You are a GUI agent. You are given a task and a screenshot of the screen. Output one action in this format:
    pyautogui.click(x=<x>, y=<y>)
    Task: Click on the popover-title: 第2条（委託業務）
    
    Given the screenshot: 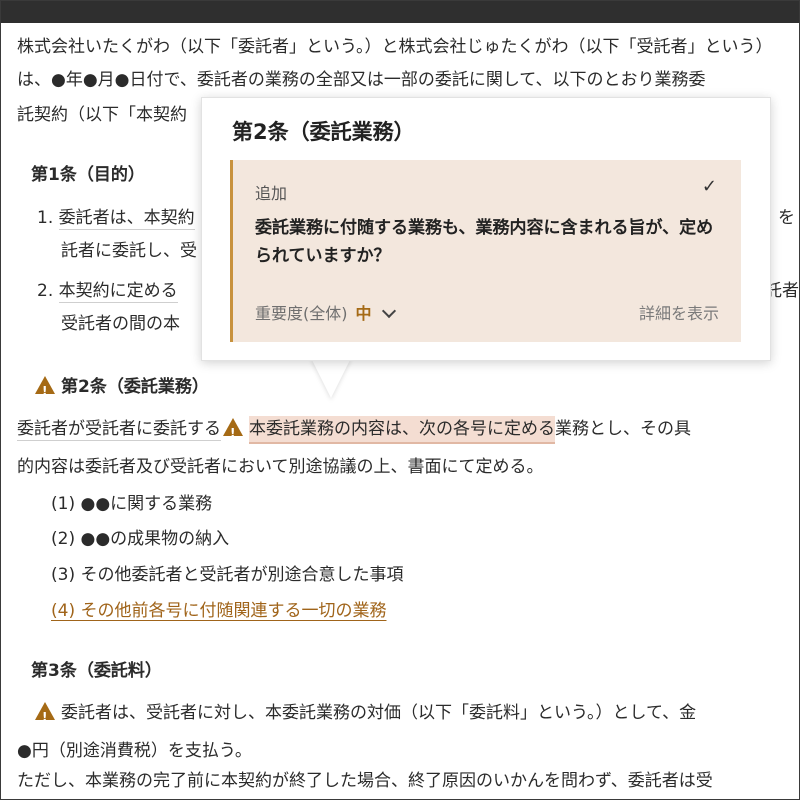 What is the action you would take?
    pyautogui.click(x=323, y=132)
    